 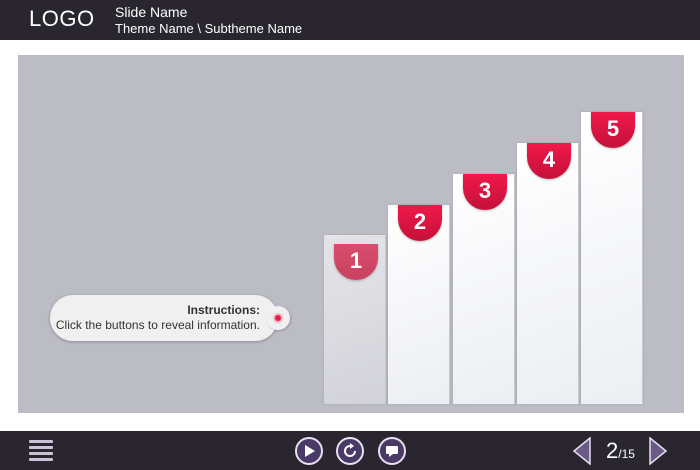 I want to click on total-pages: /15, so click(x=626, y=454).